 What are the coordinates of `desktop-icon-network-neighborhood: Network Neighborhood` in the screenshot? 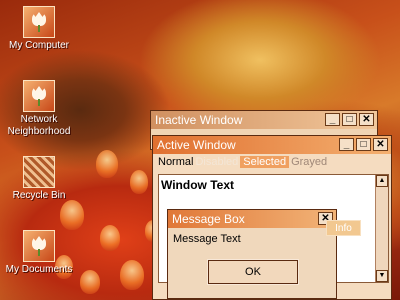 It's located at (39, 109).